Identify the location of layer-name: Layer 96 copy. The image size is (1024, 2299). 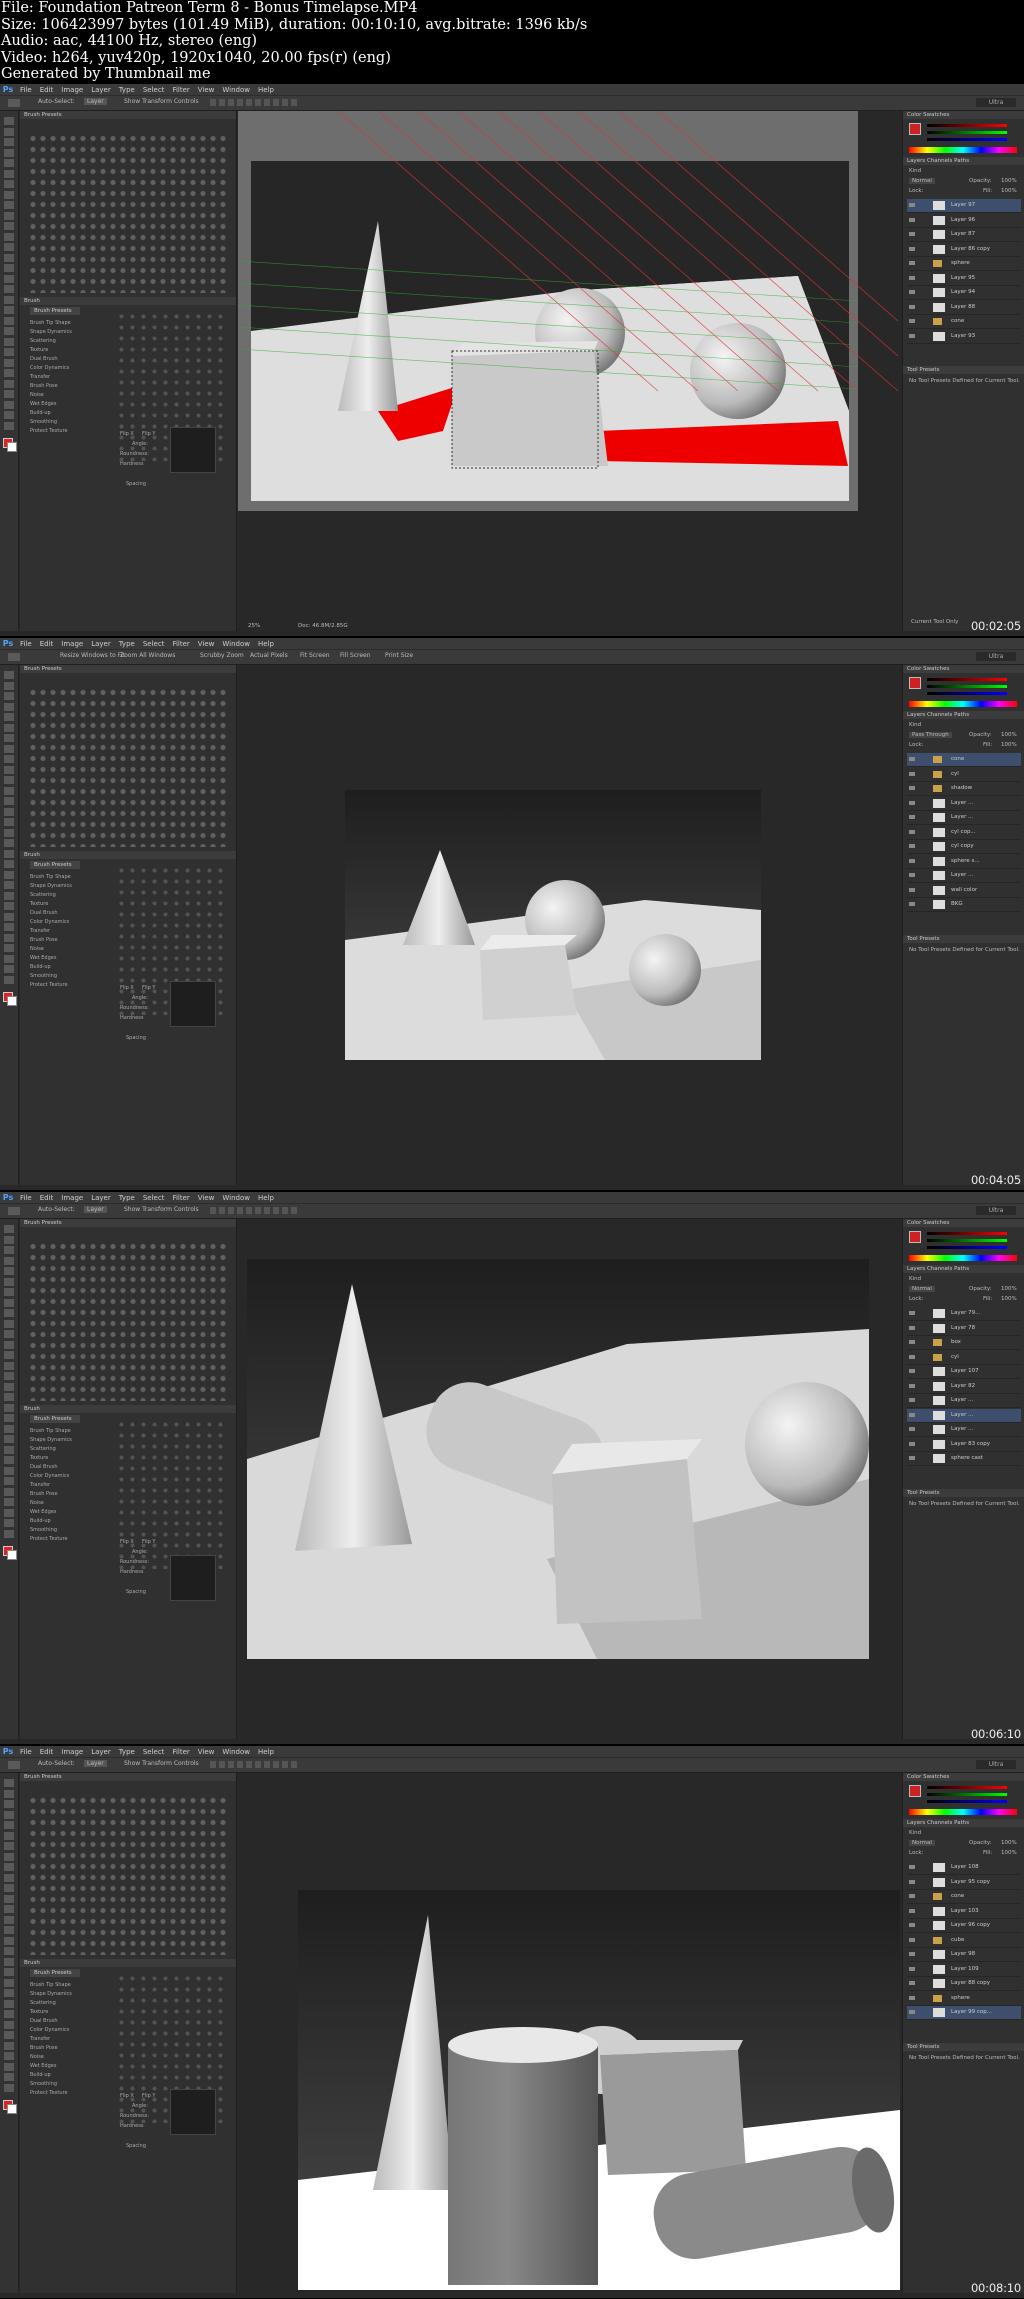
(970, 1925).